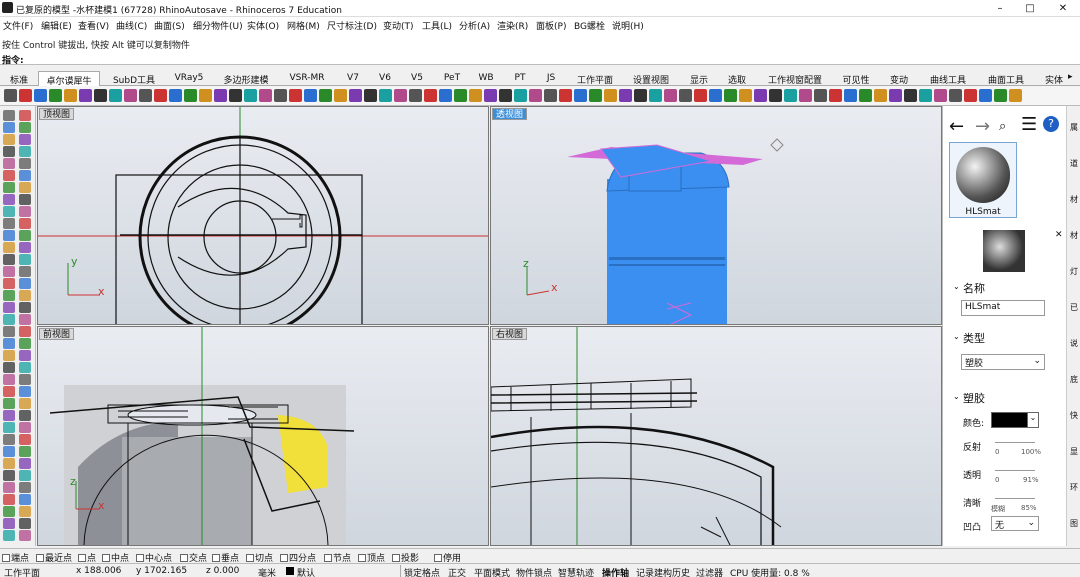  Describe the element at coordinates (6, 558) in the screenshot. I see `osnap-end-checkbox` at that location.